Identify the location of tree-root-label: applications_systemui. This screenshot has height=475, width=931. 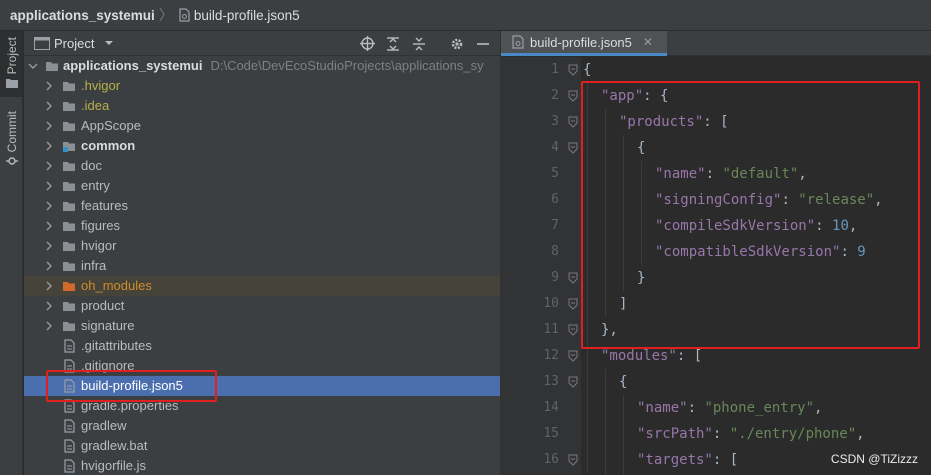
(133, 65).